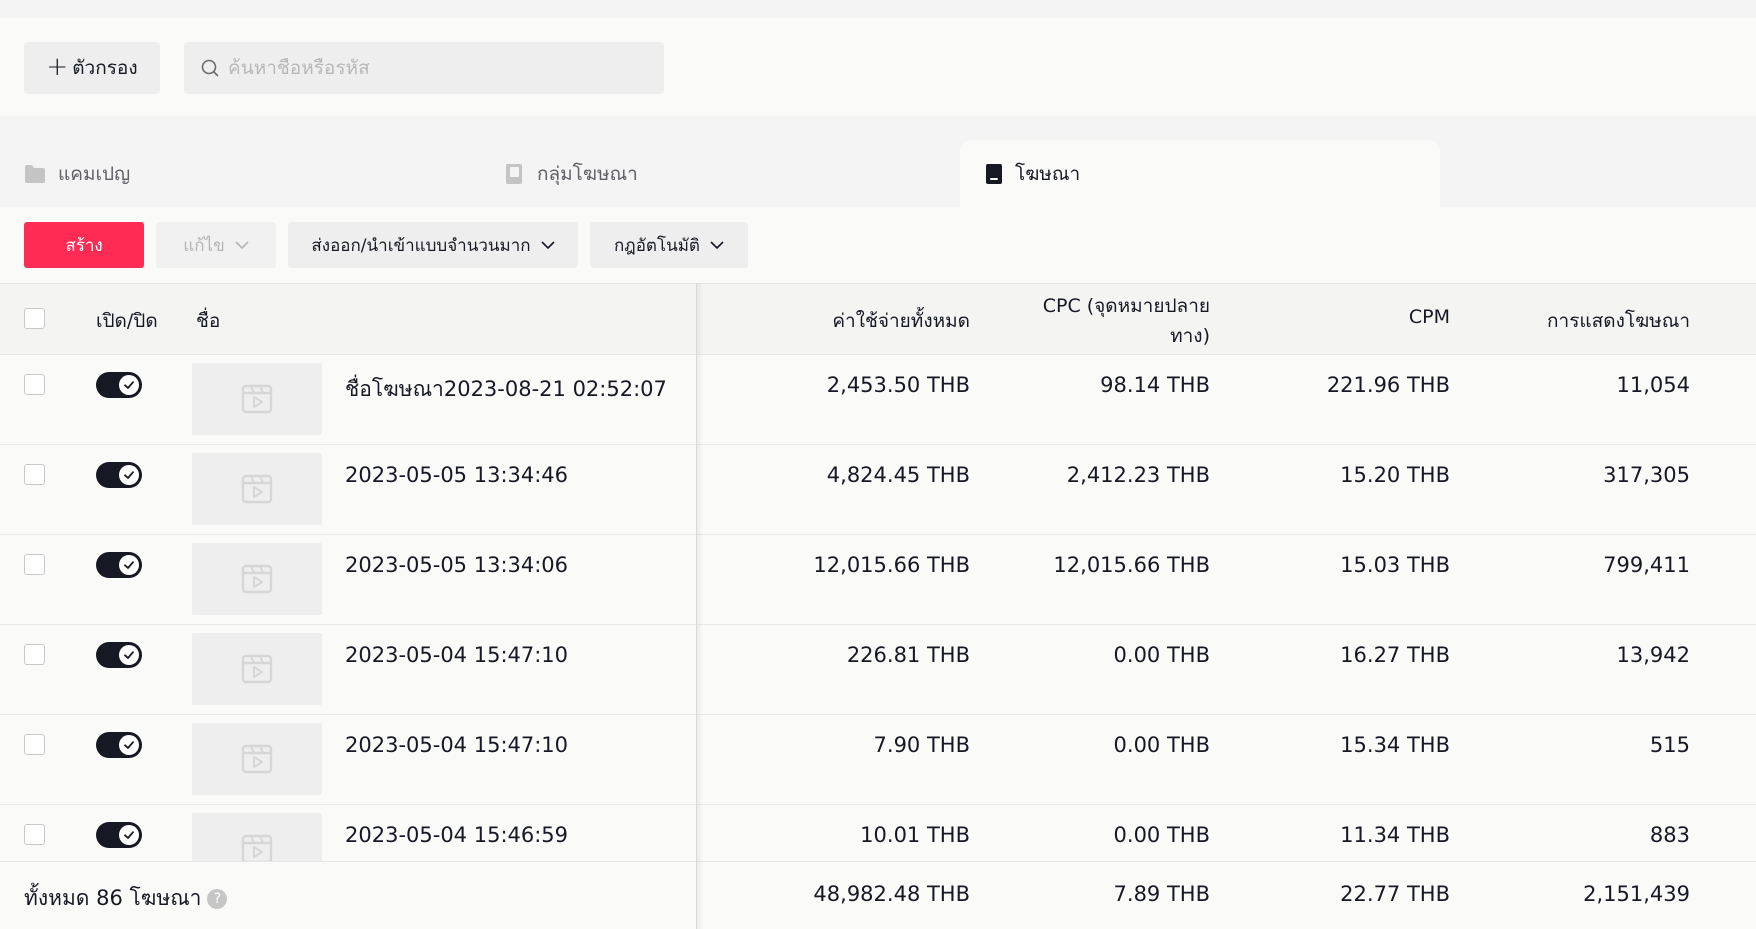 The height and width of the screenshot is (929, 1756). I want to click on folder-icon, so click(35, 173).